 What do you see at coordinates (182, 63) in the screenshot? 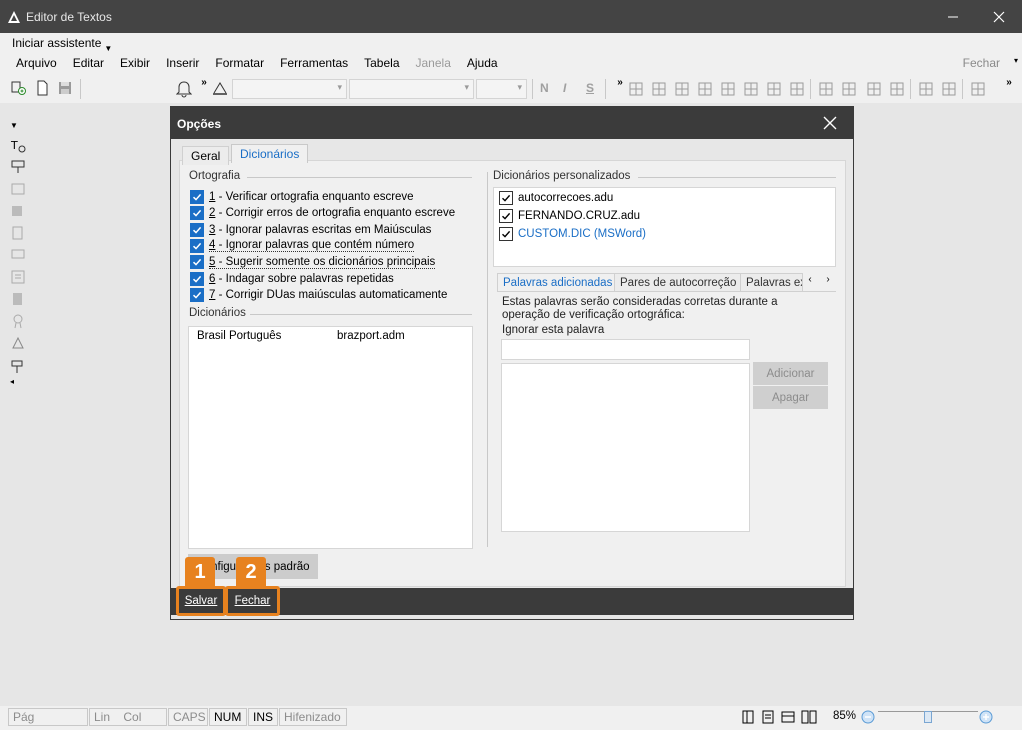
I see `menu-inserir: Inserir` at bounding box center [182, 63].